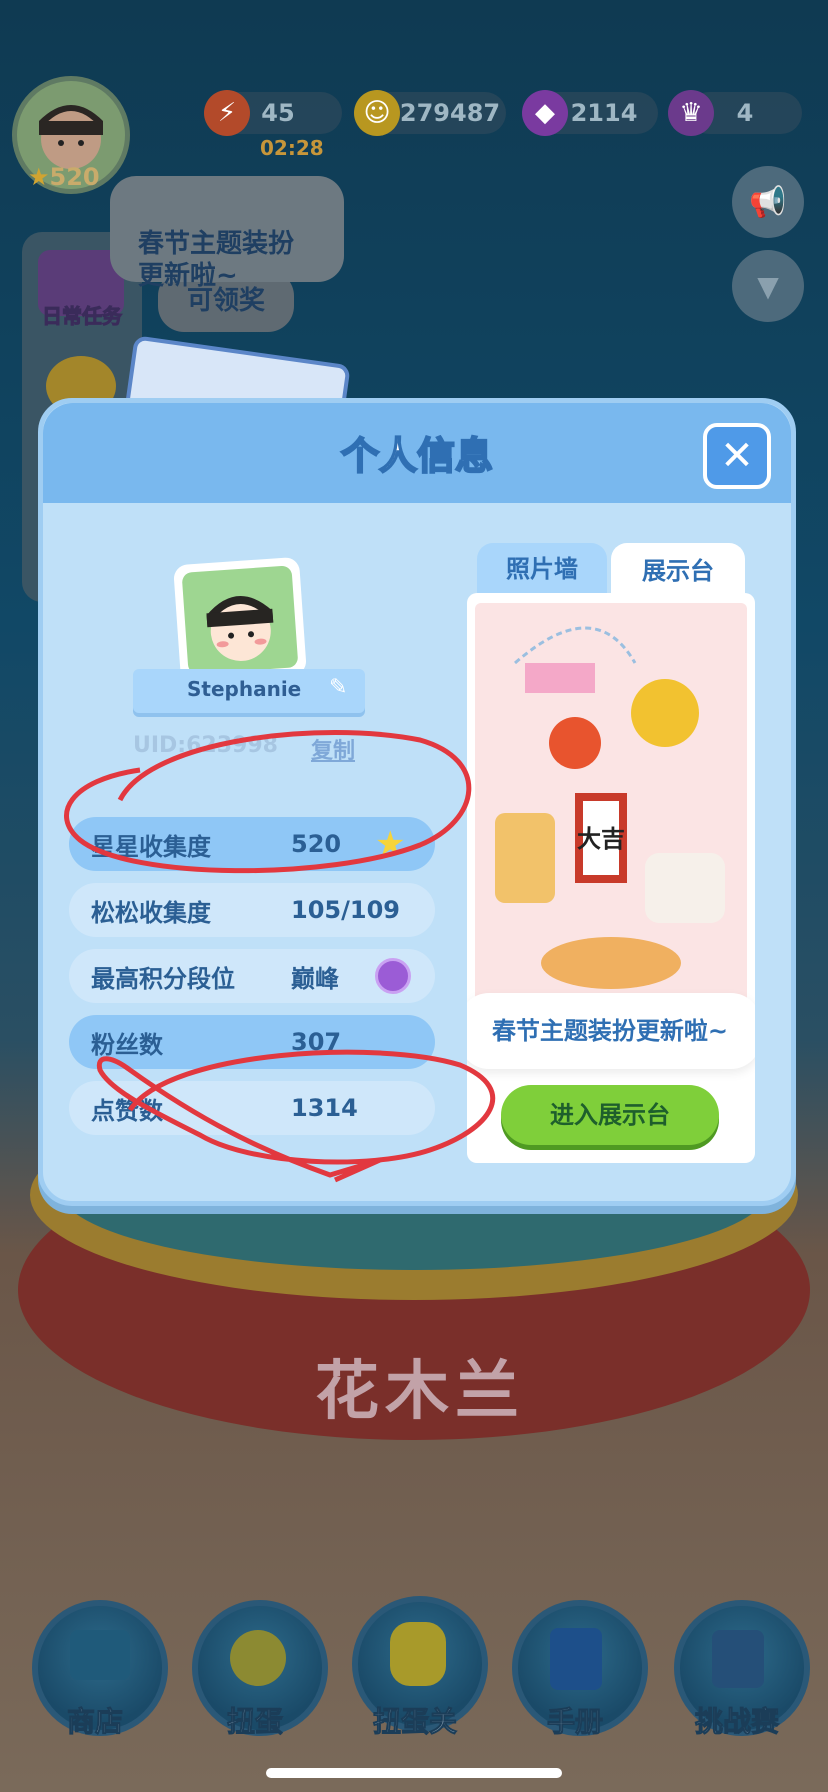 This screenshot has width=828, height=1792. I want to click on annotation-circle-bottom, so click(296, 1116).